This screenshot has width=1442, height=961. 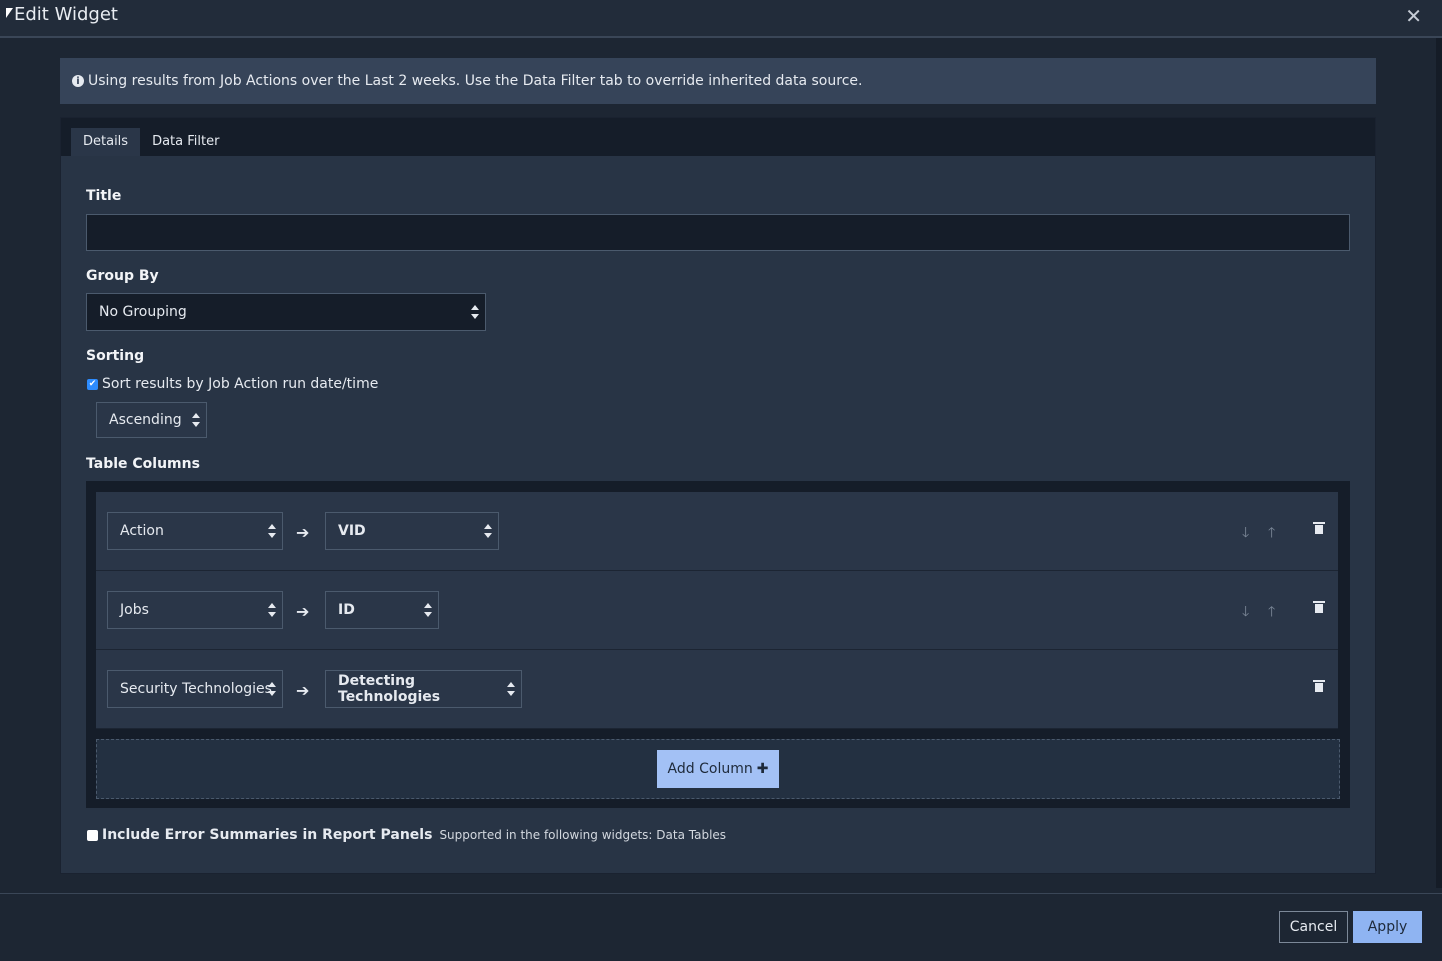 I want to click on column-field-select: VID, so click(x=412, y=531).